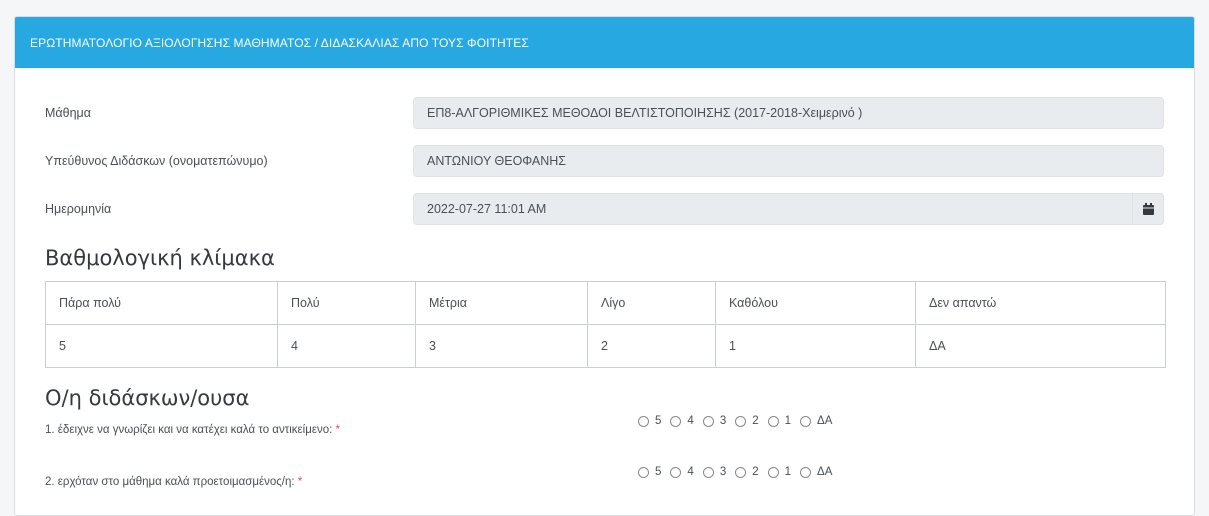 This screenshot has width=1209, height=516. What do you see at coordinates (651, 346) in the screenshot?
I see `scale-value-cell: 2` at bounding box center [651, 346].